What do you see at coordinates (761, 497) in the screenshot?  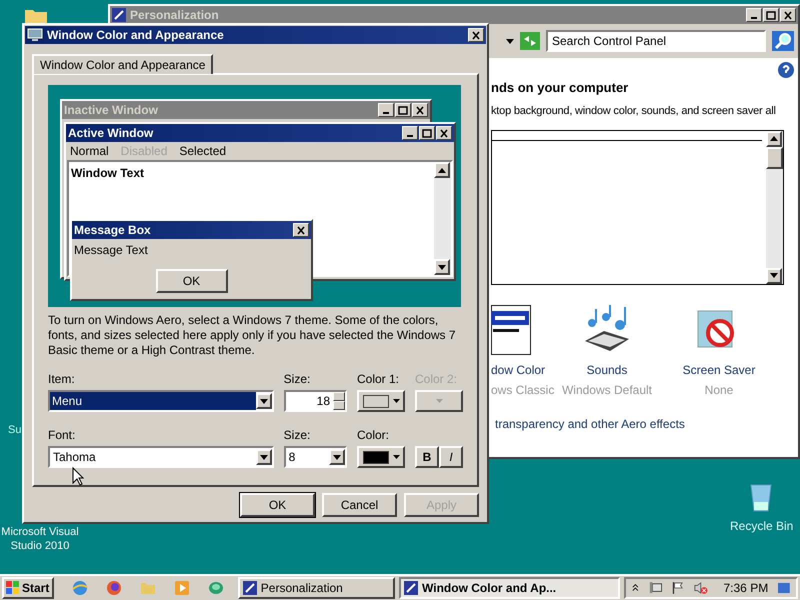 I see `recycle-bin-icon` at bounding box center [761, 497].